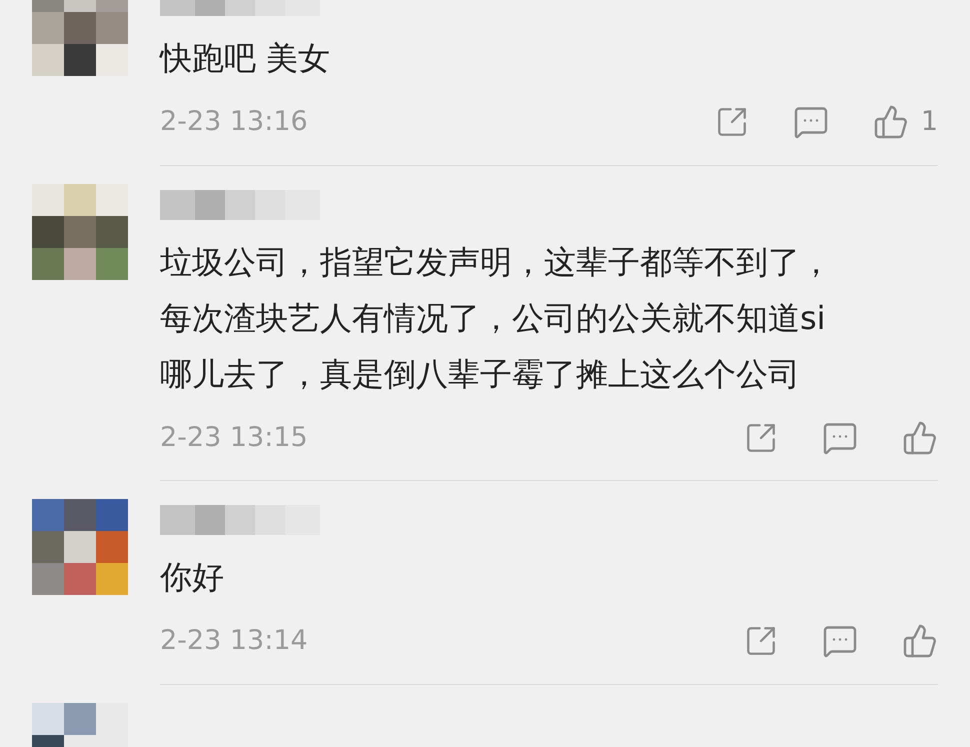 The height and width of the screenshot is (747, 970). What do you see at coordinates (929, 122) in the screenshot?
I see `like-count: 1` at bounding box center [929, 122].